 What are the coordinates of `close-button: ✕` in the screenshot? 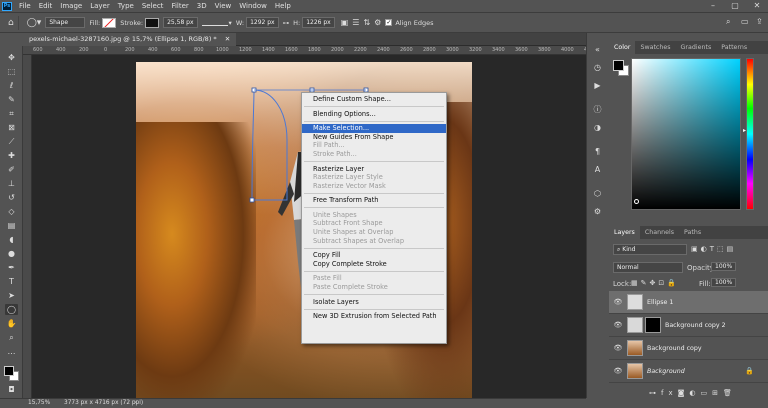 It's located at (757, 6).